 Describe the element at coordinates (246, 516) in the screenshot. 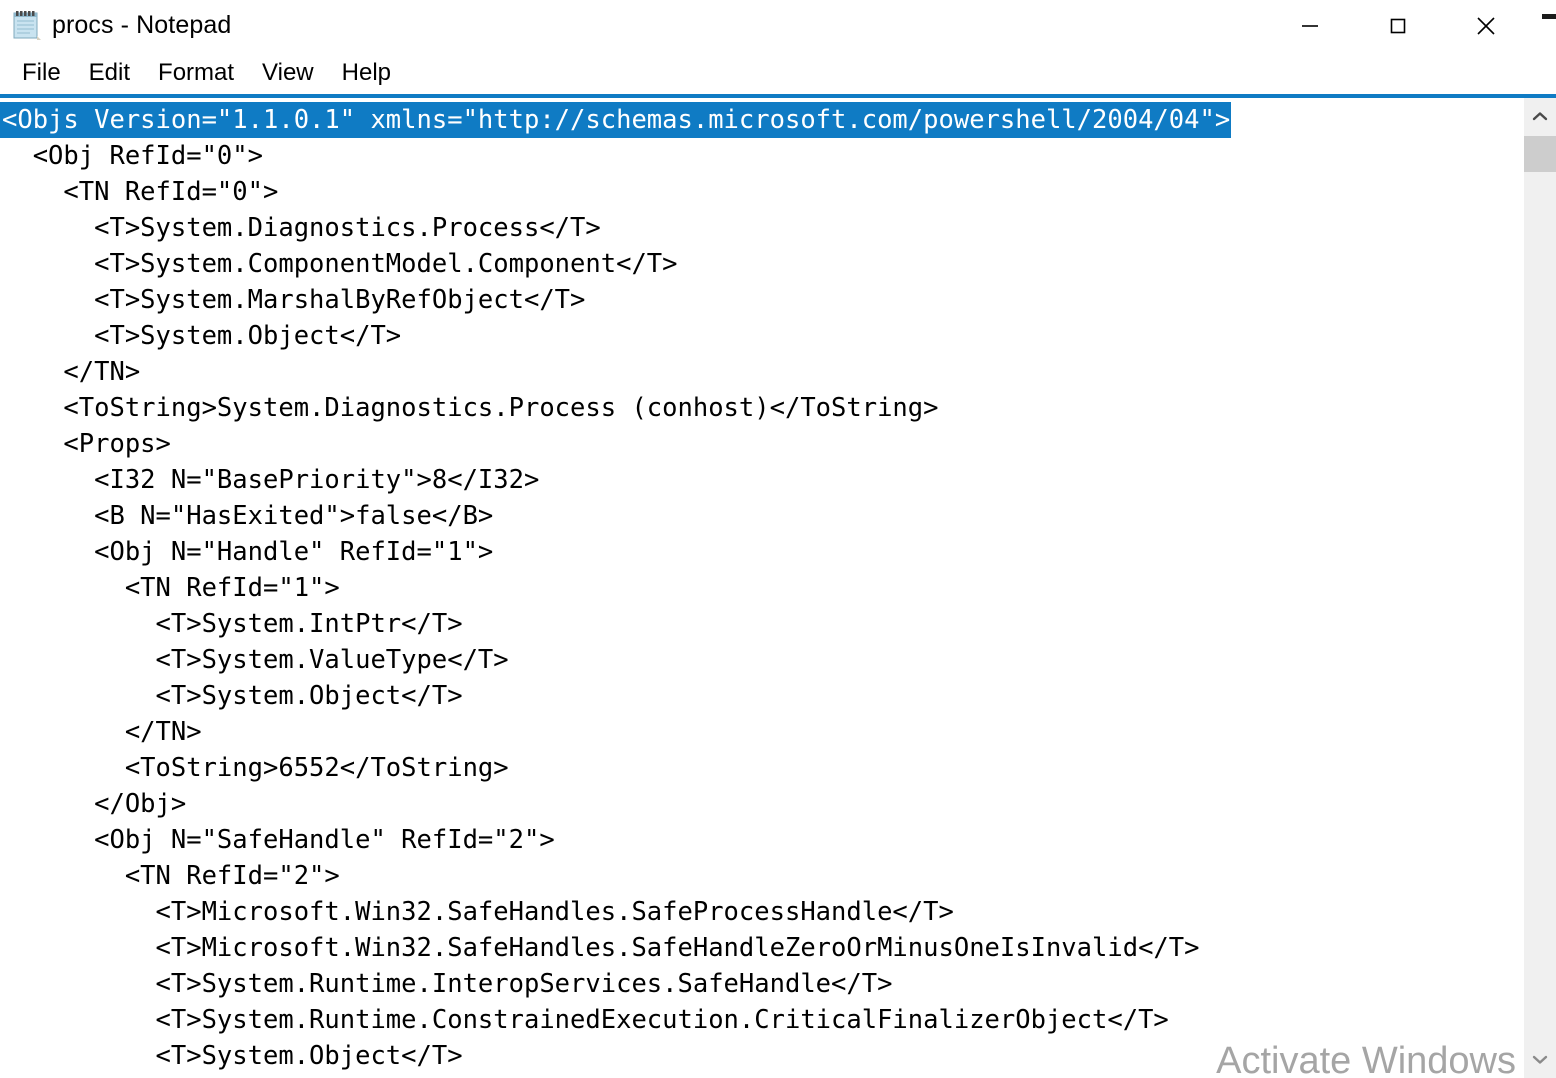

I see `editor-line-text: <B N="HasExited">false</B>` at that location.